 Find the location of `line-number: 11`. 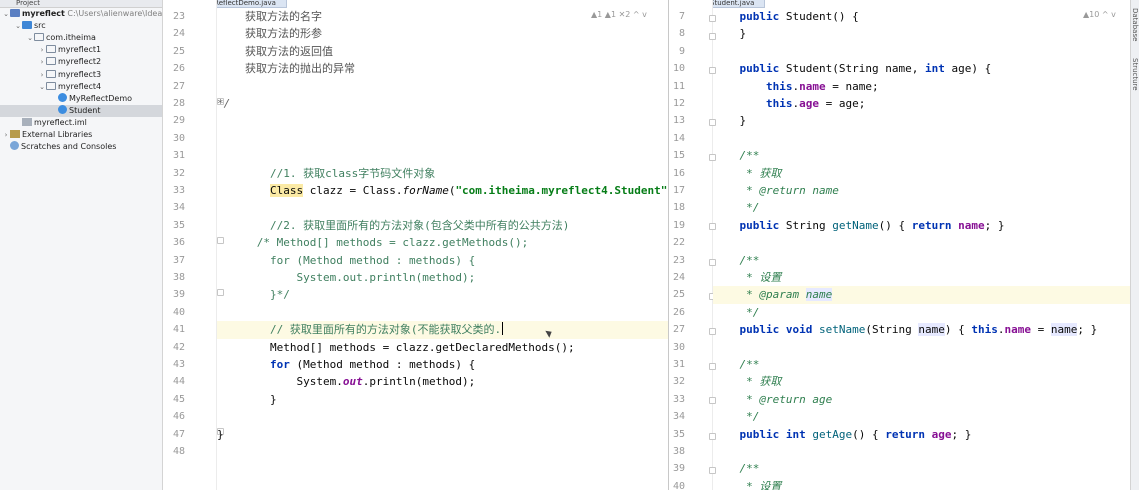

line-number: 11 is located at coordinates (678, 86).